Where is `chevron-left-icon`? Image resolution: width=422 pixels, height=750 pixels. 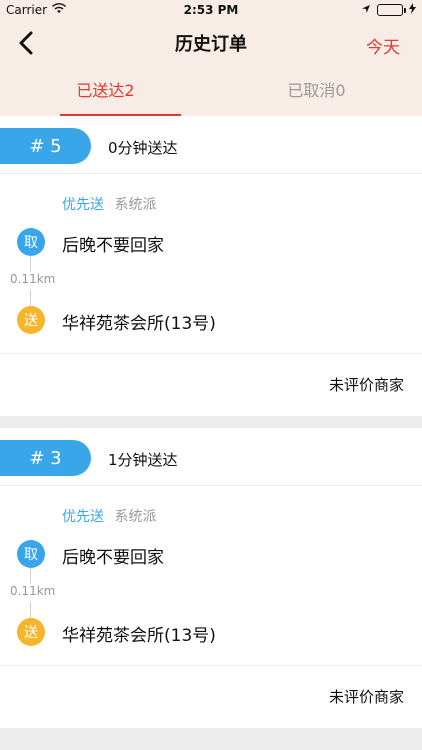 chevron-left-icon is located at coordinates (26, 43).